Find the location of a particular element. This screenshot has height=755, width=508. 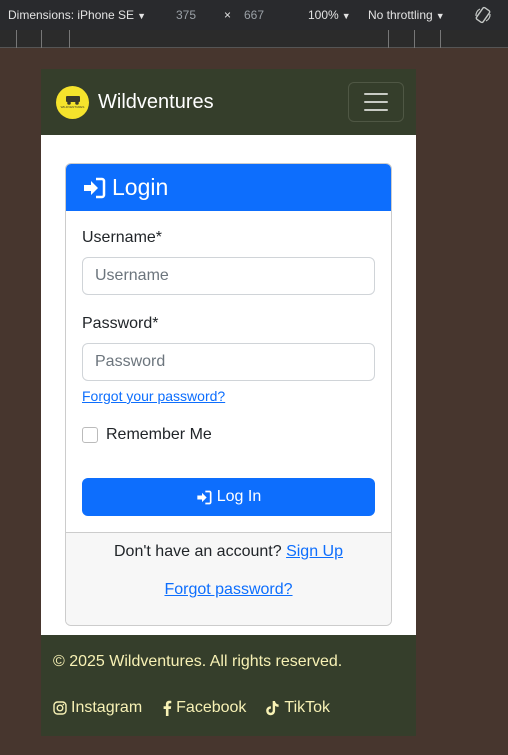

password-input is located at coordinates (228, 362).